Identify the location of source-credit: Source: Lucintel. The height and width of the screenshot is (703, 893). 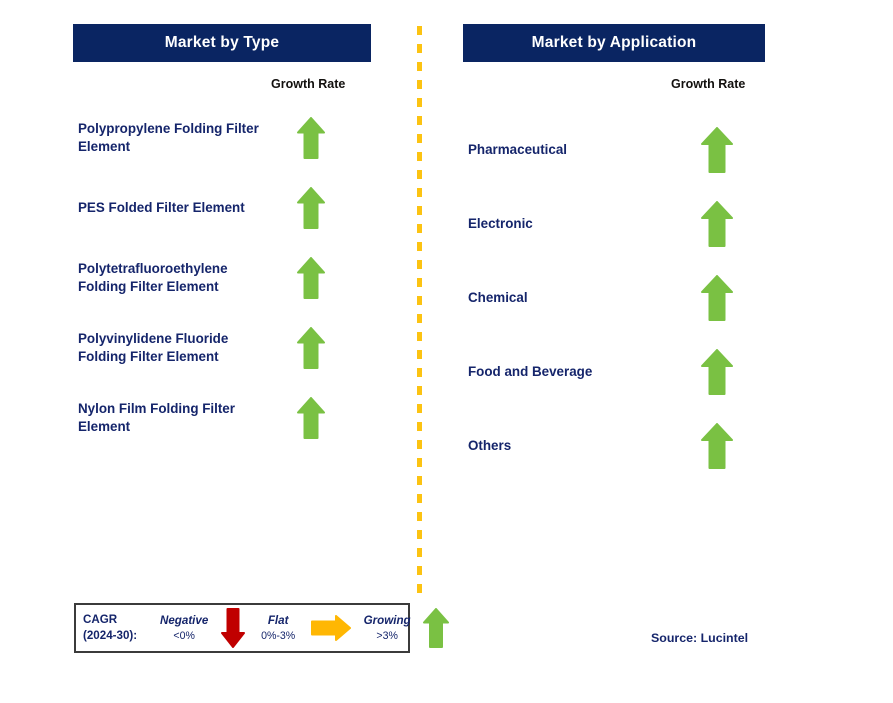
(700, 638).